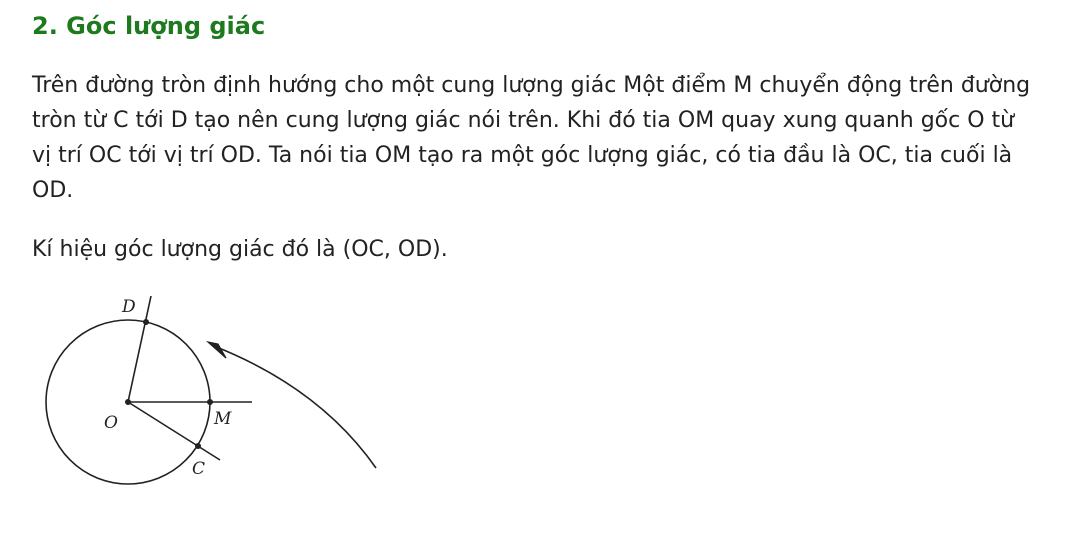 The image size is (1092, 541). Describe the element at coordinates (222, 419) in the screenshot. I see `label-m: M` at that location.